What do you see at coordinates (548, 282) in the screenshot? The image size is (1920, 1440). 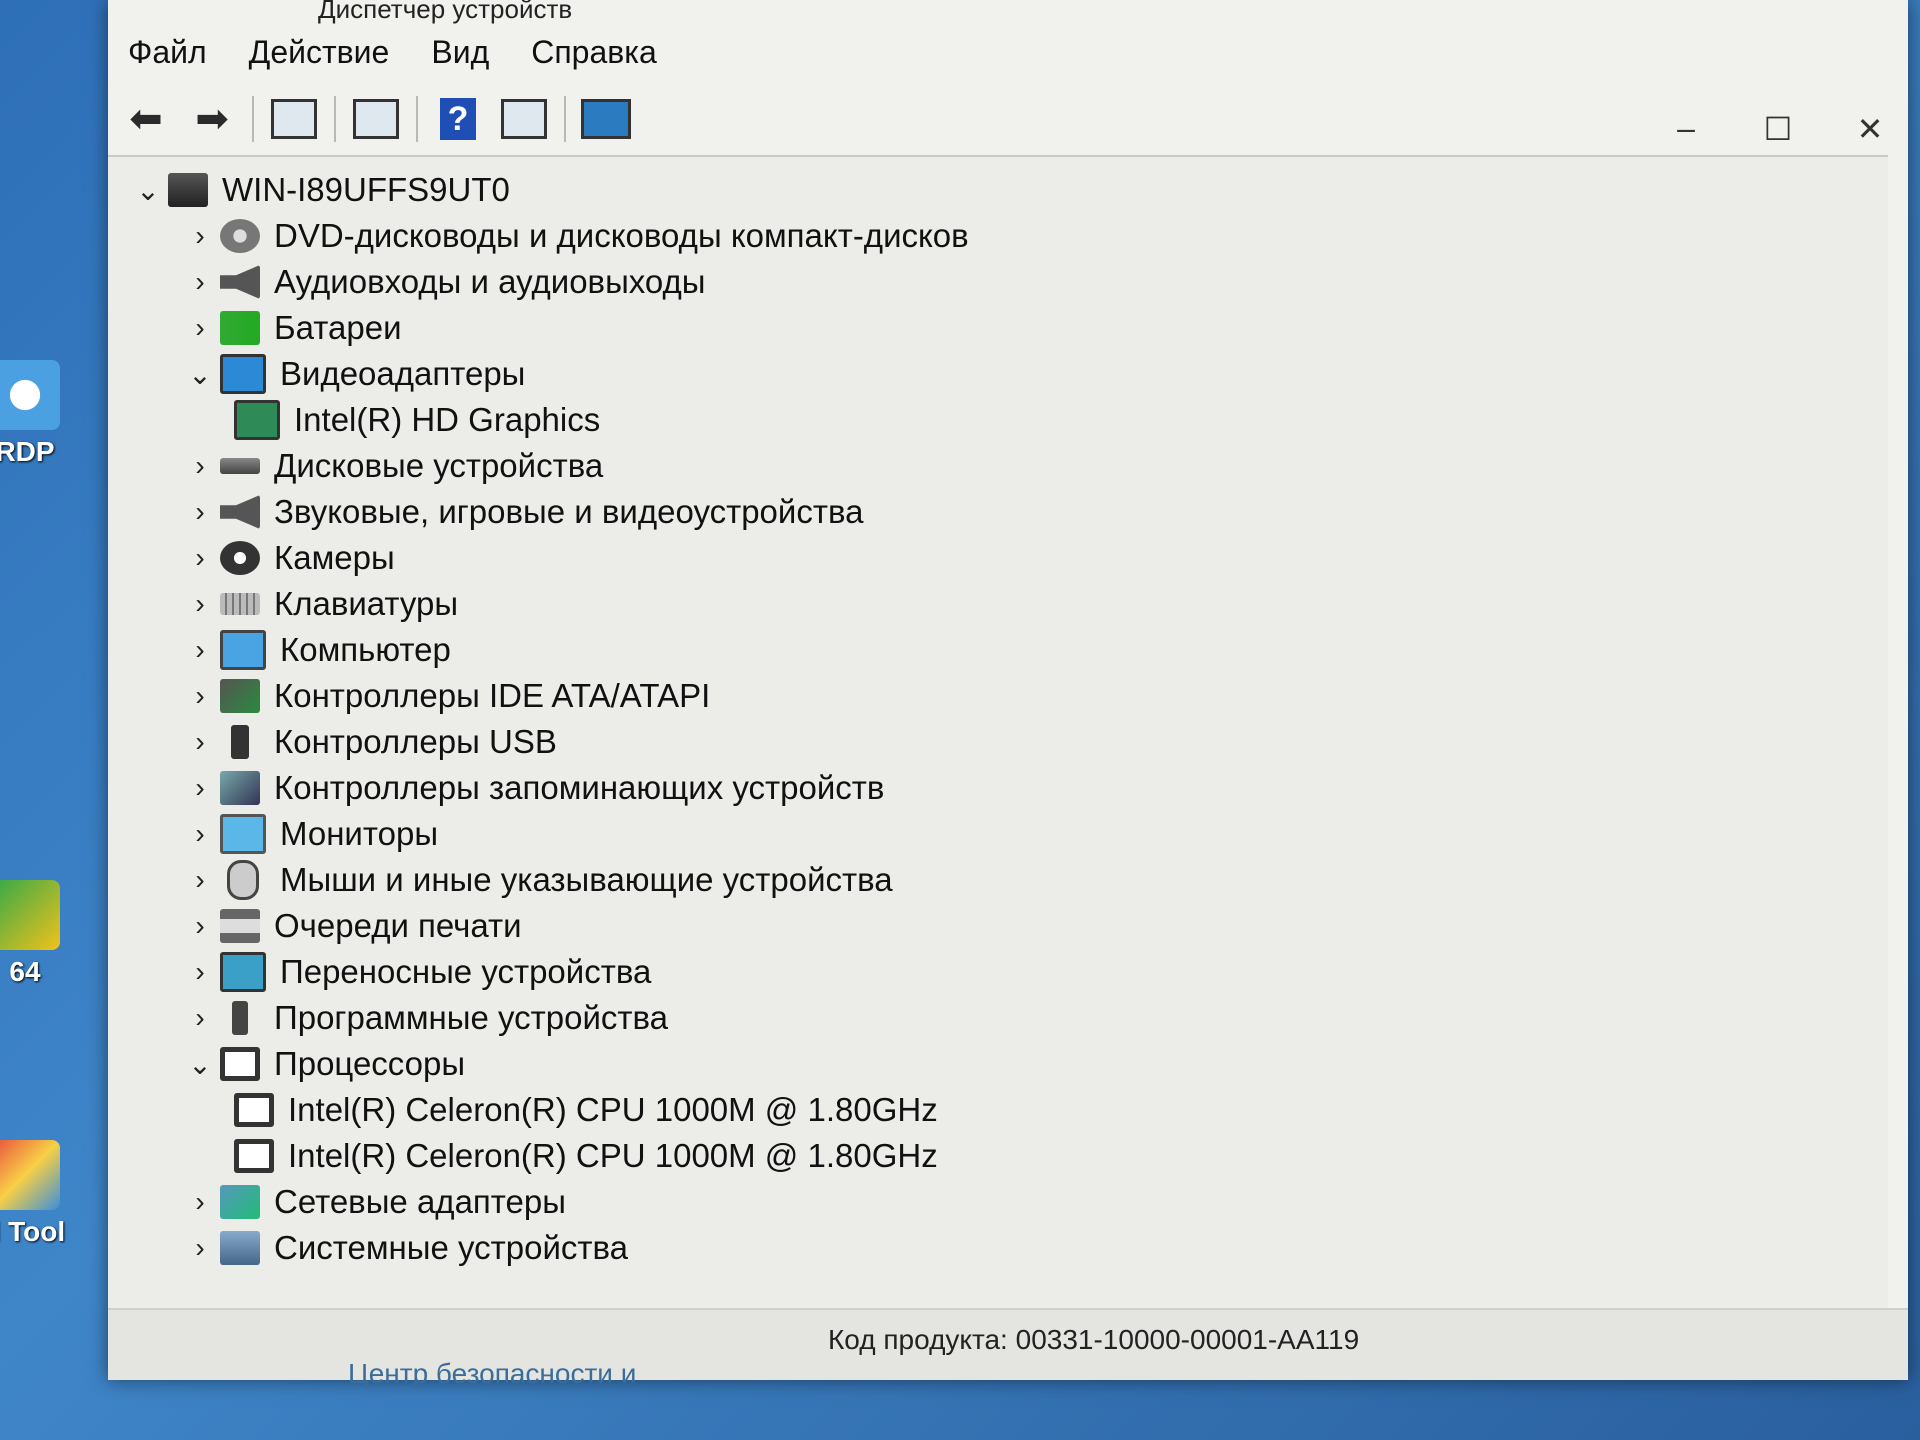 I see `tree-item-audio-io: › Аудиовходы и аудиовыходы` at bounding box center [548, 282].